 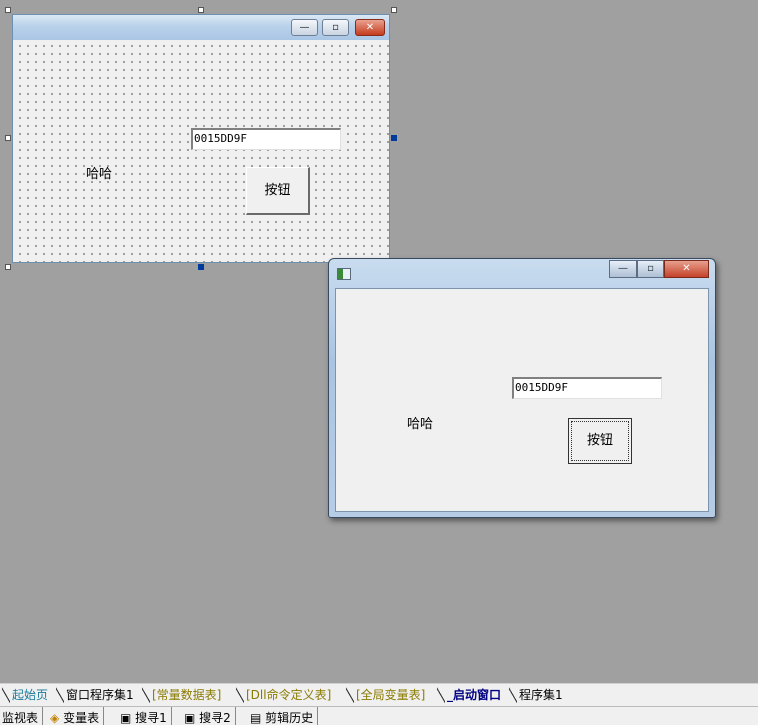 I want to click on panel-label: 变量表, so click(x=81, y=718).